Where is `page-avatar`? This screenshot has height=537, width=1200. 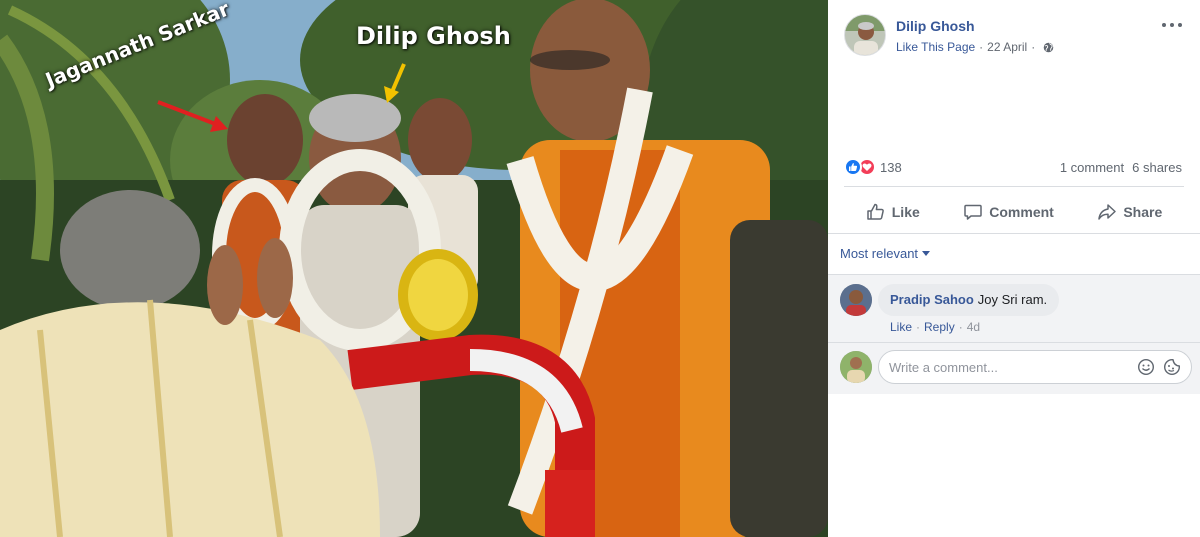 page-avatar is located at coordinates (865, 35).